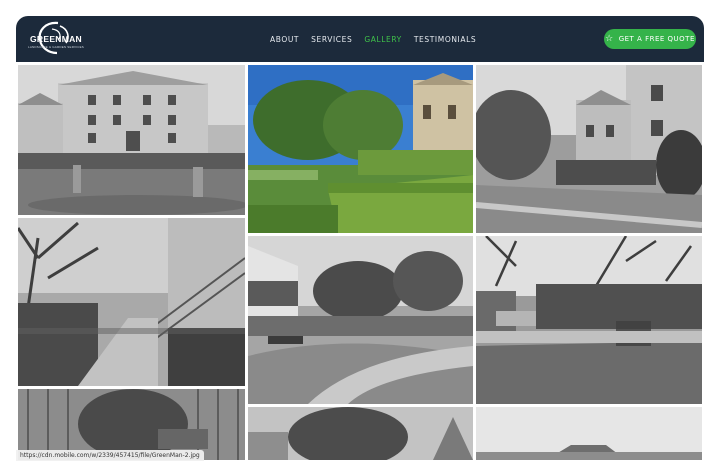  Describe the element at coordinates (589, 320) in the screenshot. I see `gallery-image-hedge-patio` at that location.